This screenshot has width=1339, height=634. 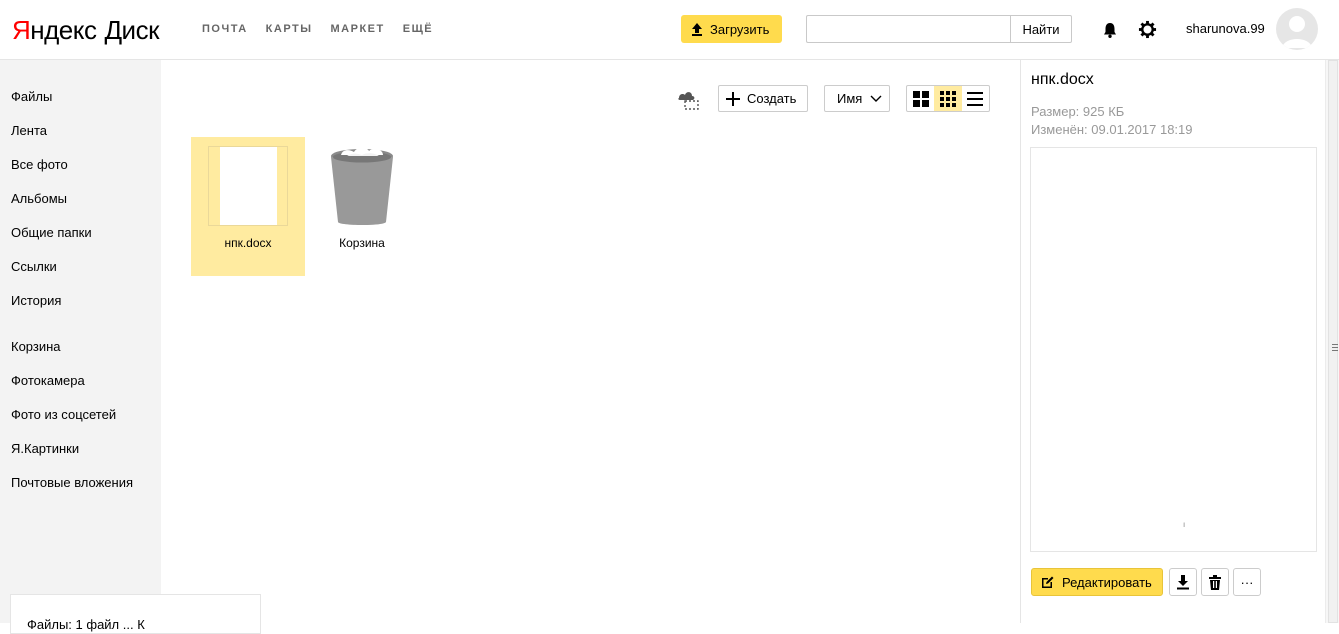 I want to click on sidebar-item-trash: Корзина, so click(x=36, y=346).